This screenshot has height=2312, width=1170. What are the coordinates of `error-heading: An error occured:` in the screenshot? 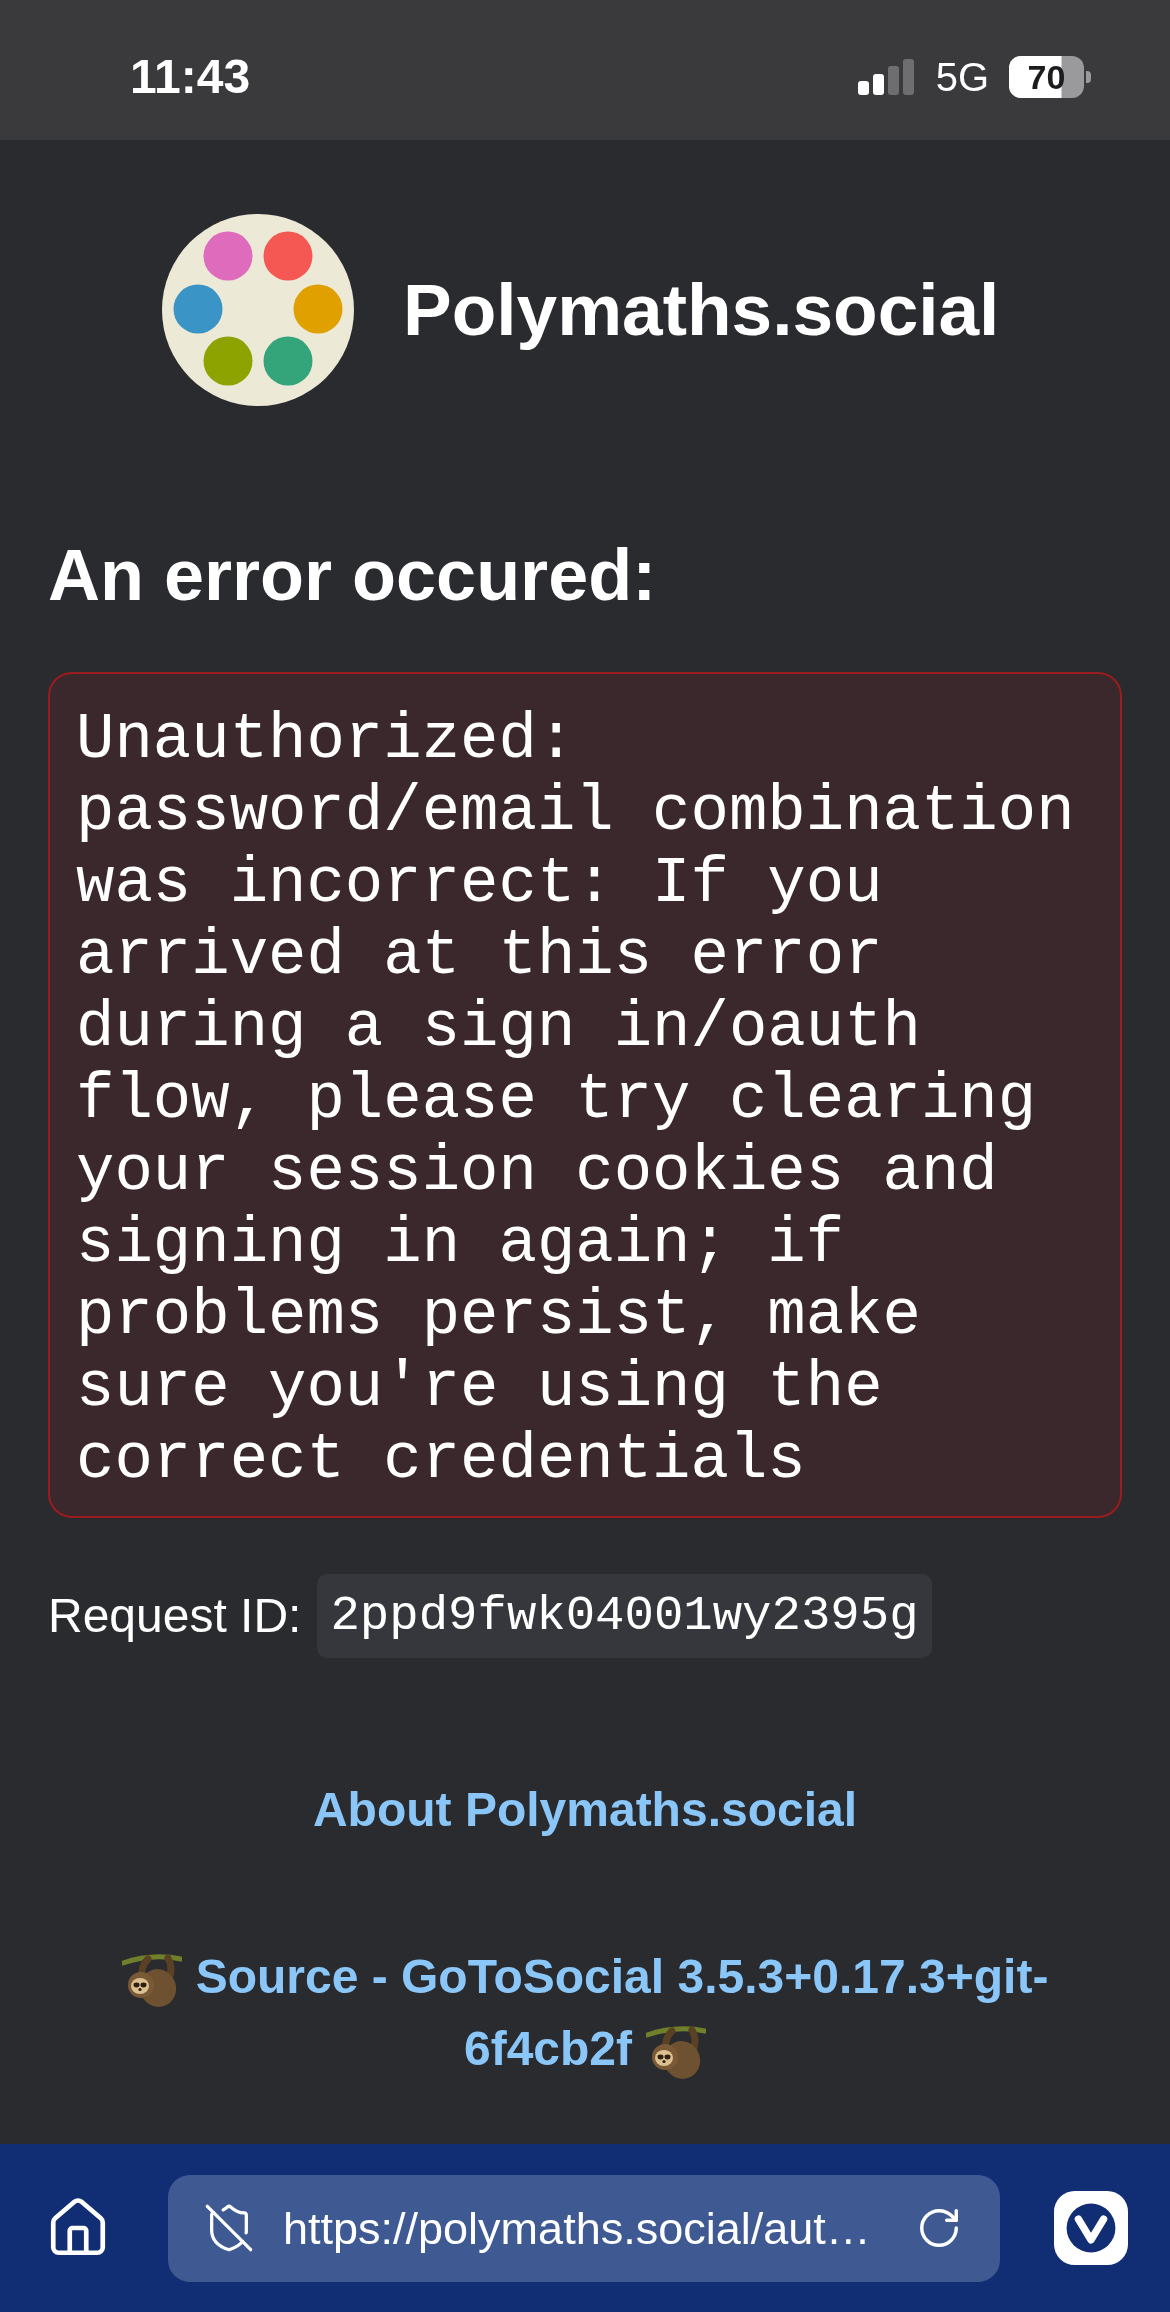 It's located at (353, 575).